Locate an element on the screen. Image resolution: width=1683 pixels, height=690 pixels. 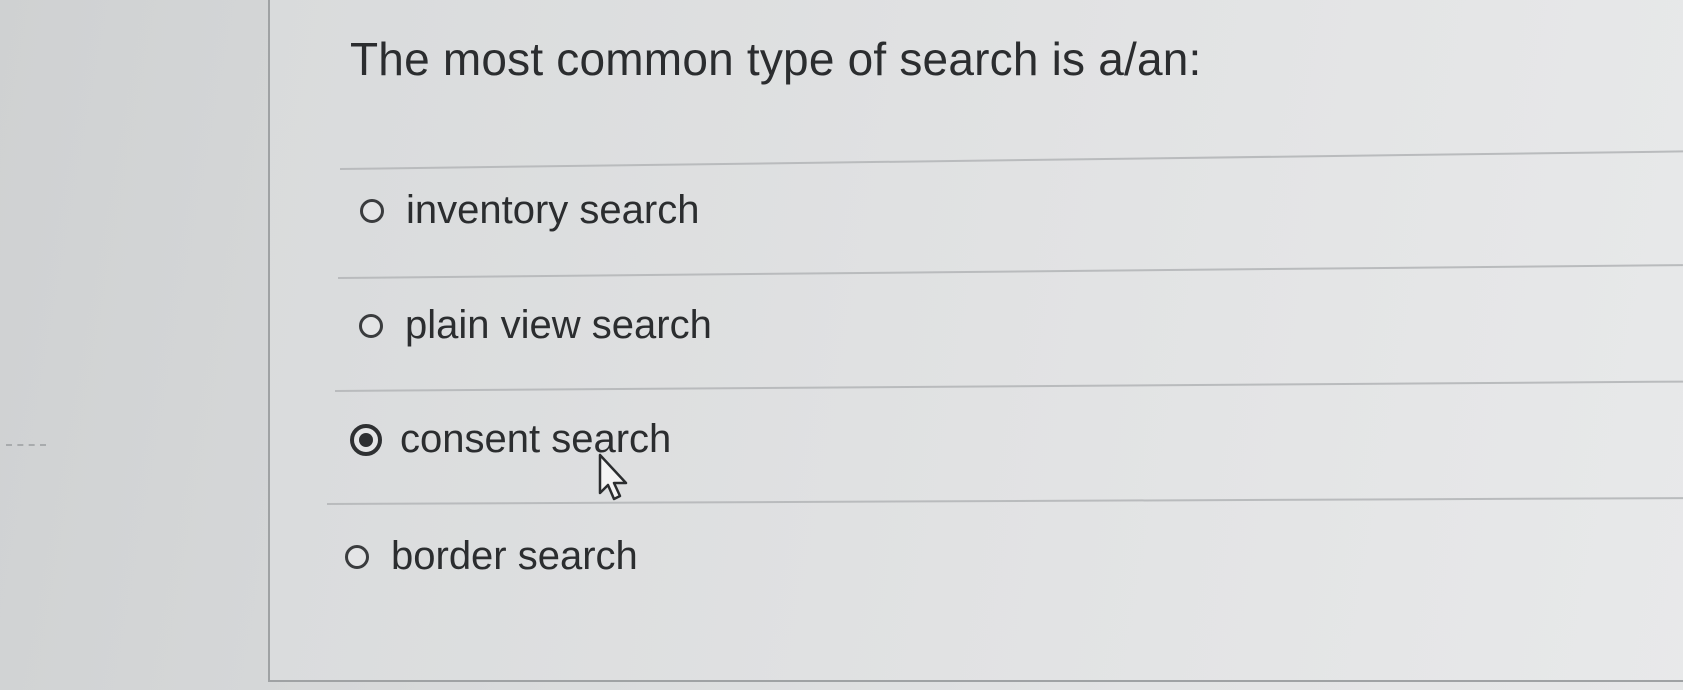
option-border-search: border search is located at coordinates (491, 556).